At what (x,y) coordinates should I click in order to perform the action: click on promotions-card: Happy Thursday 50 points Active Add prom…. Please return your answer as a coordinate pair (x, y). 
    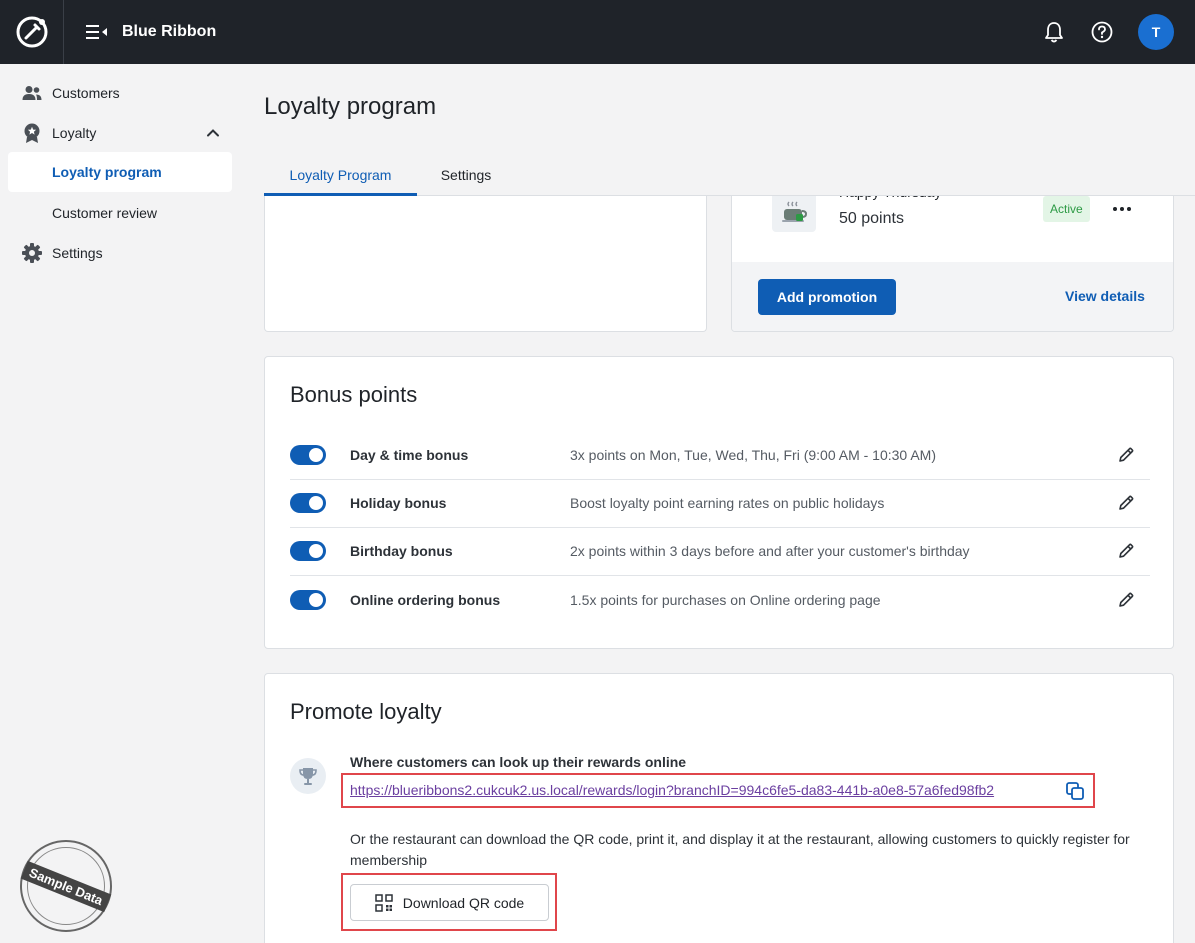
    Looking at the image, I should click on (952, 258).